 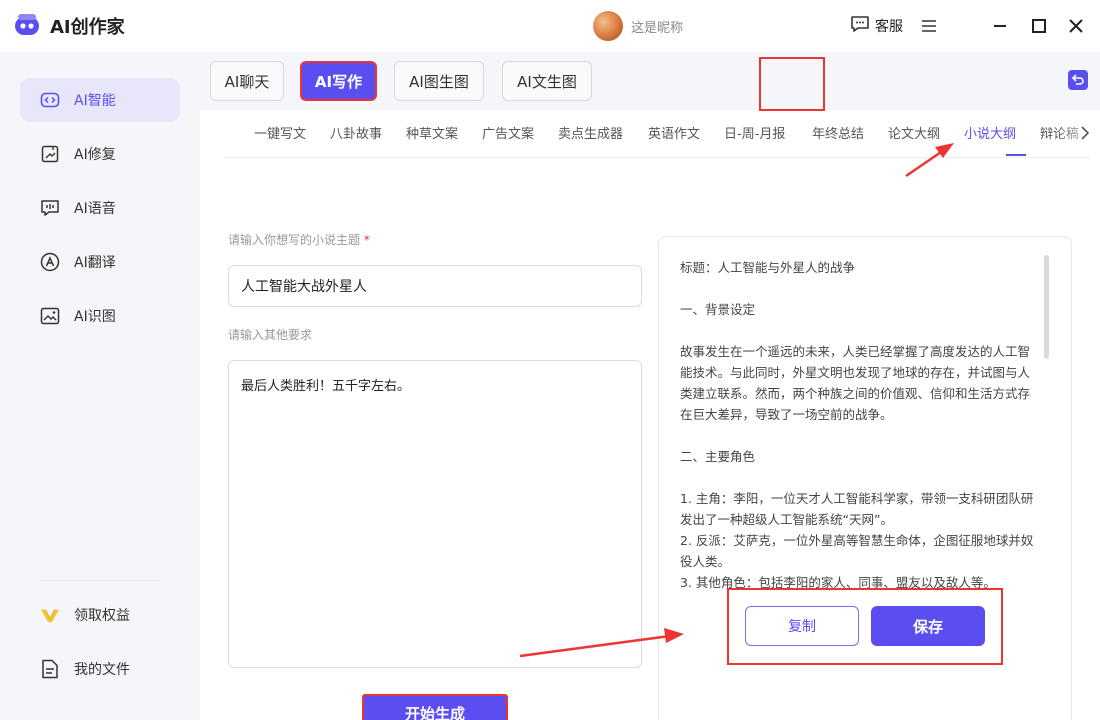 I want to click on maximize-icon, so click(x=1039, y=26).